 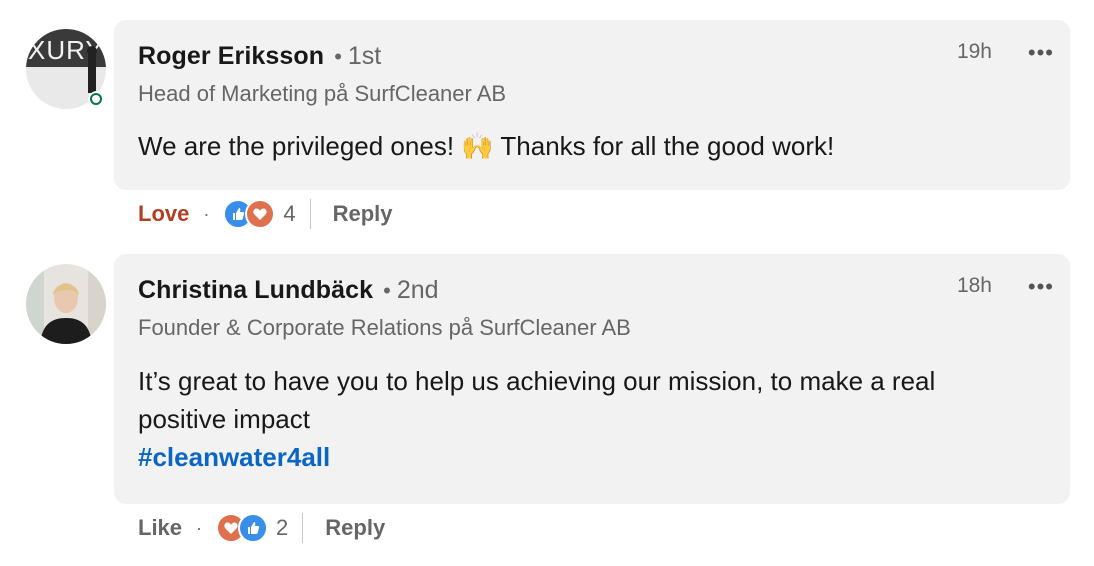 I want to click on like-reaction-icon, so click(x=253, y=528).